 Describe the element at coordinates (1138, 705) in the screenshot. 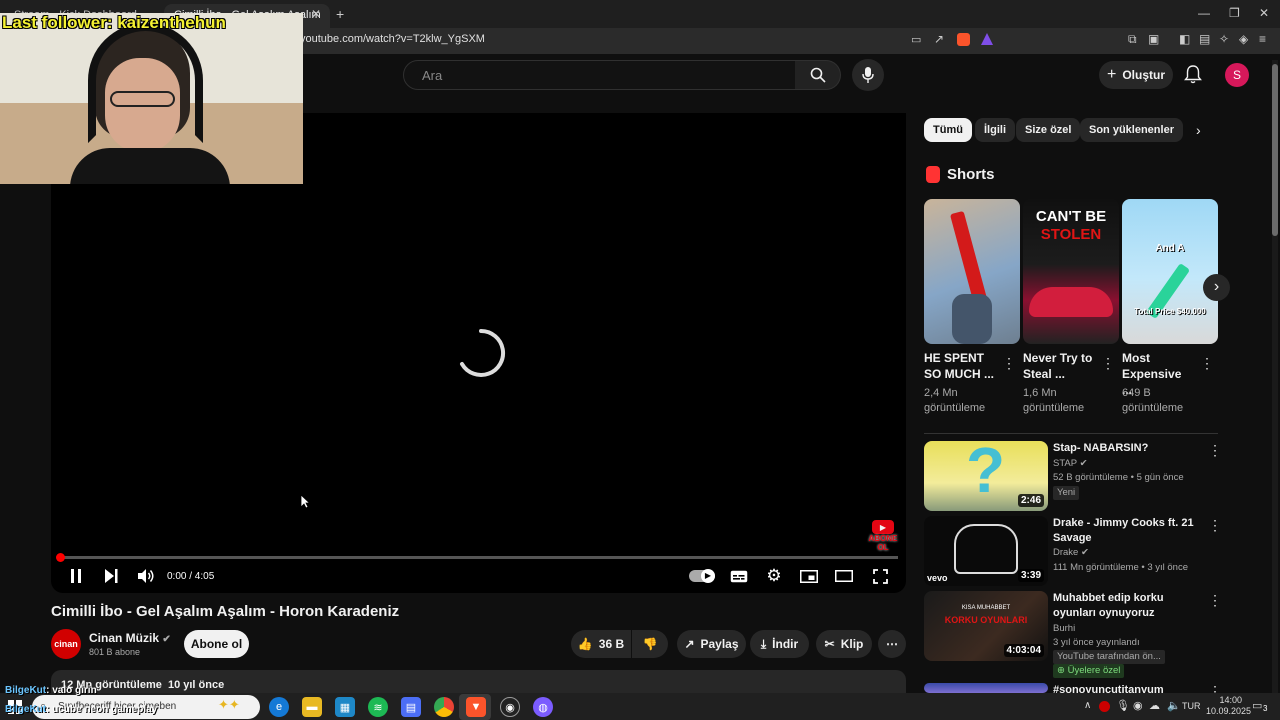

I see `location-icon: ◉` at that location.